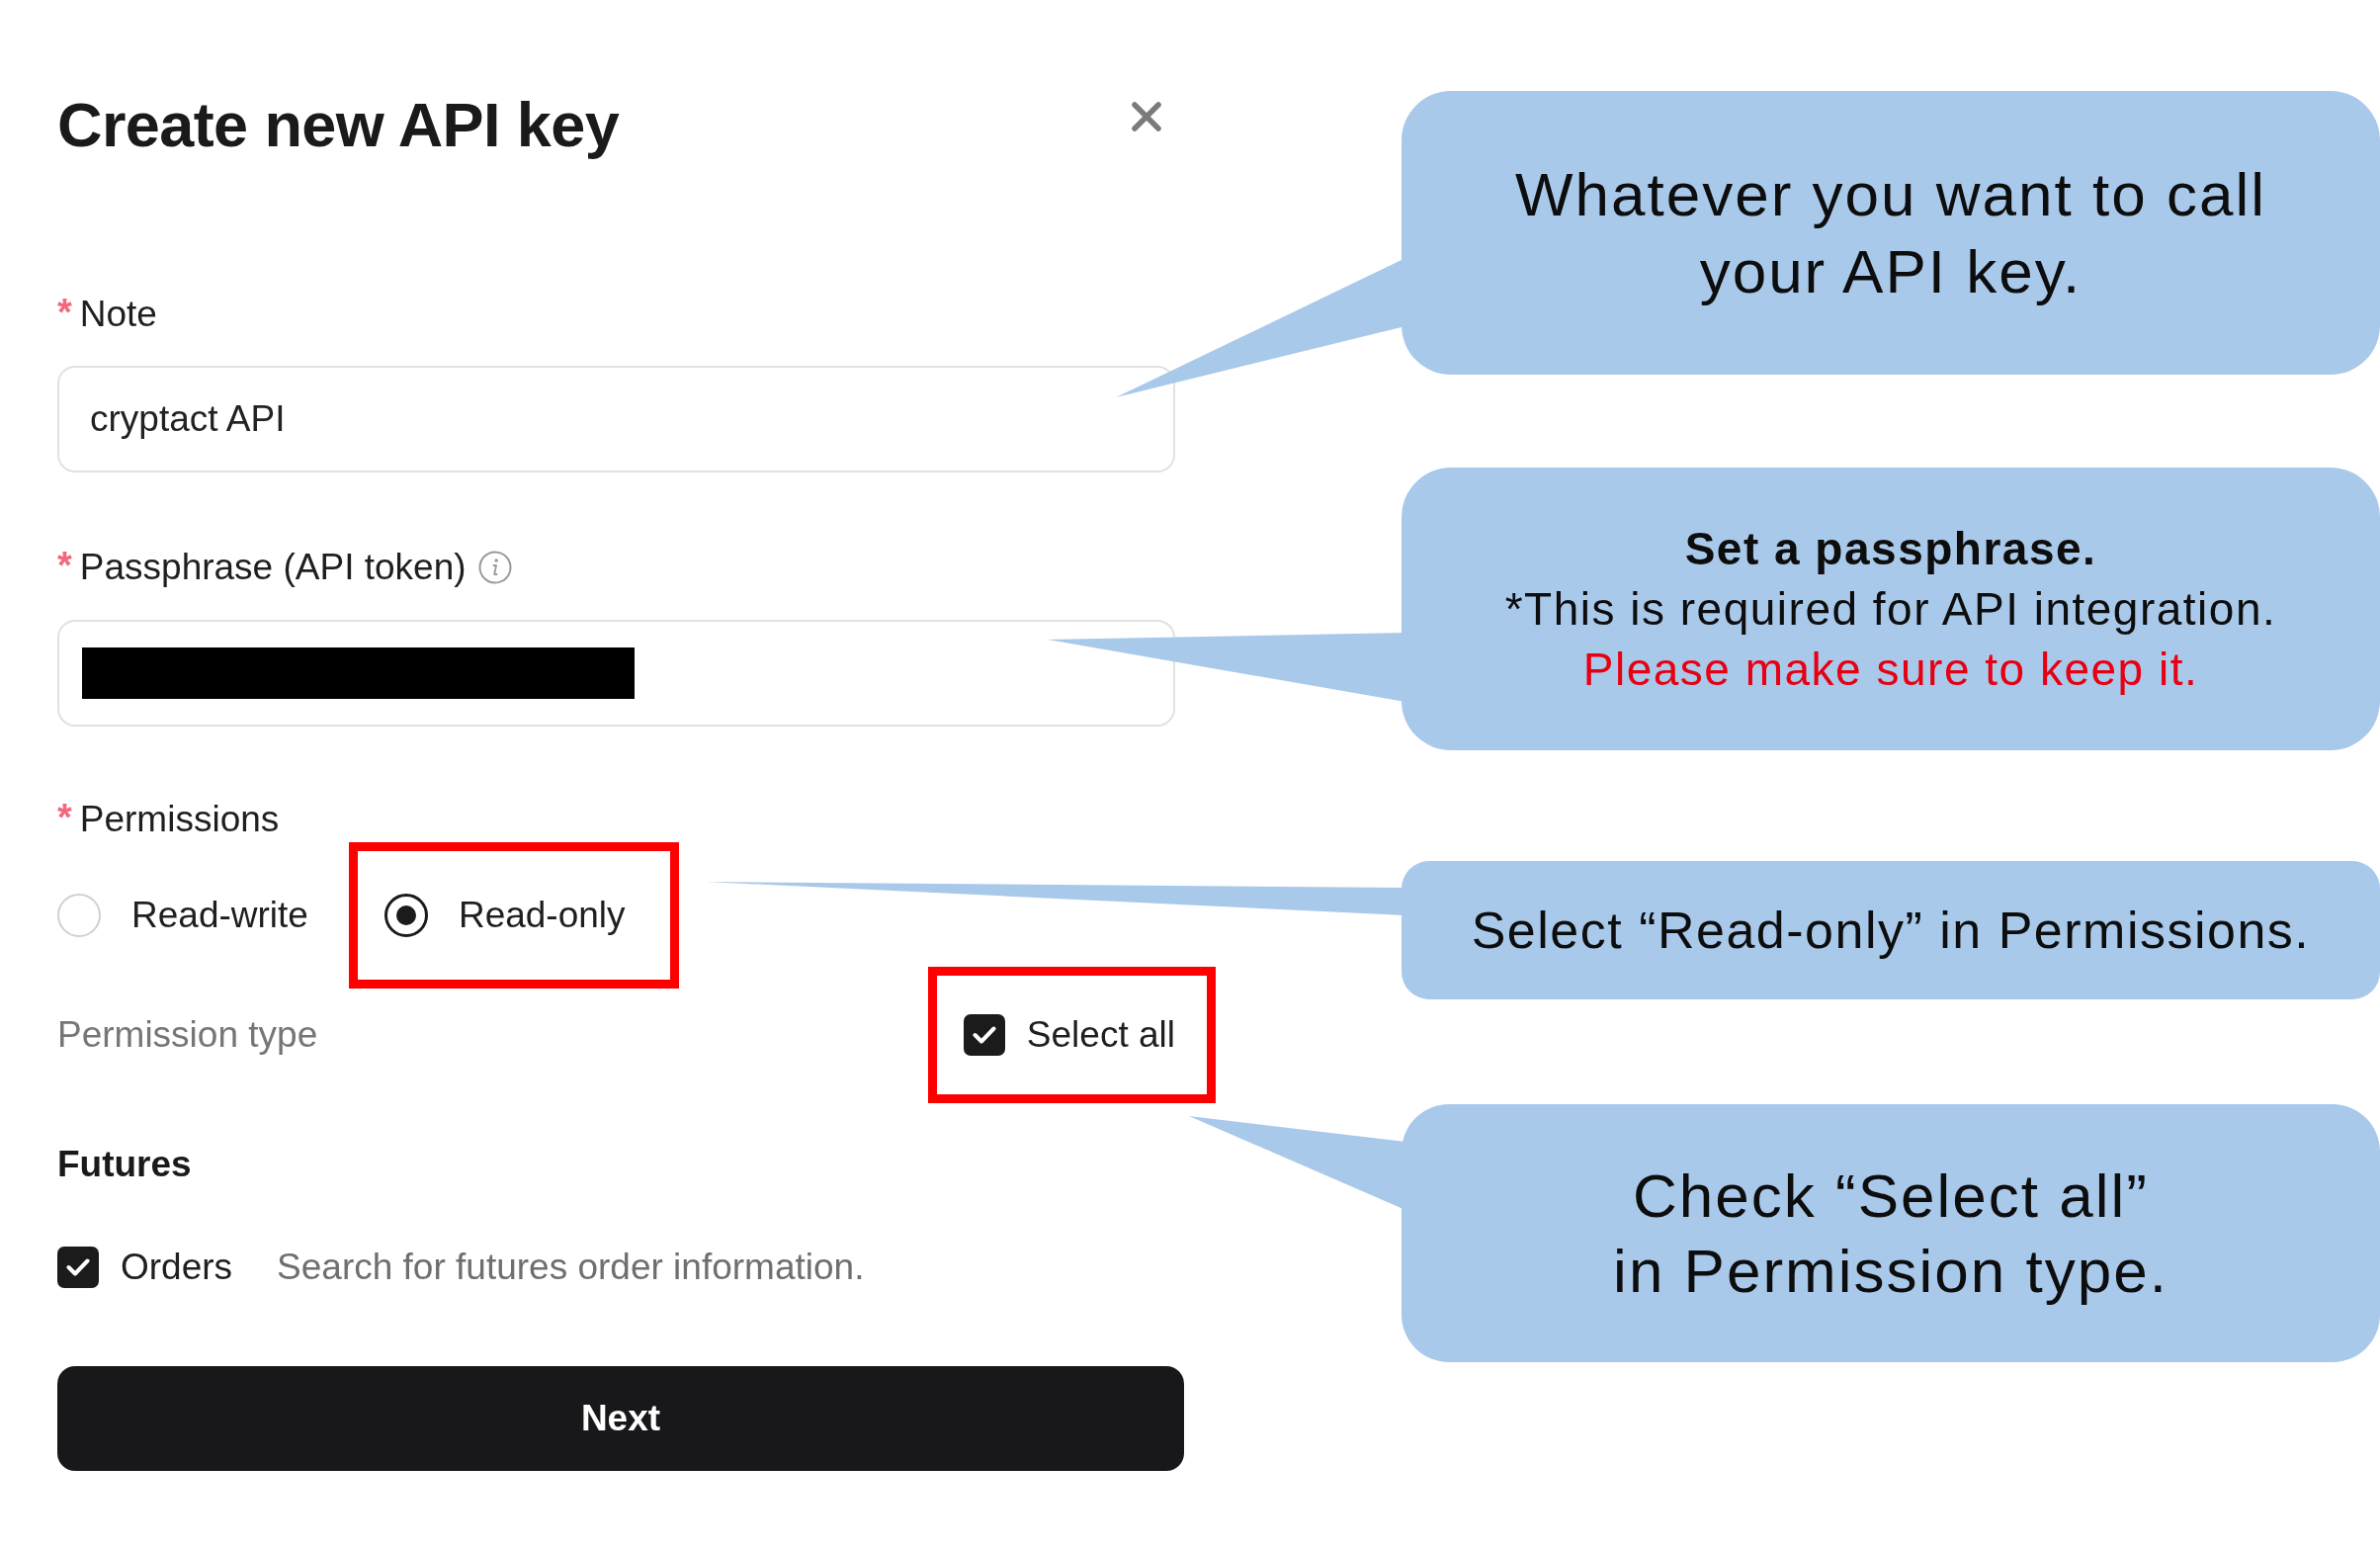 Image resolution: width=2380 pixels, height=1551 pixels. I want to click on callout-text: *This is required for API integration., so click(1890, 609).